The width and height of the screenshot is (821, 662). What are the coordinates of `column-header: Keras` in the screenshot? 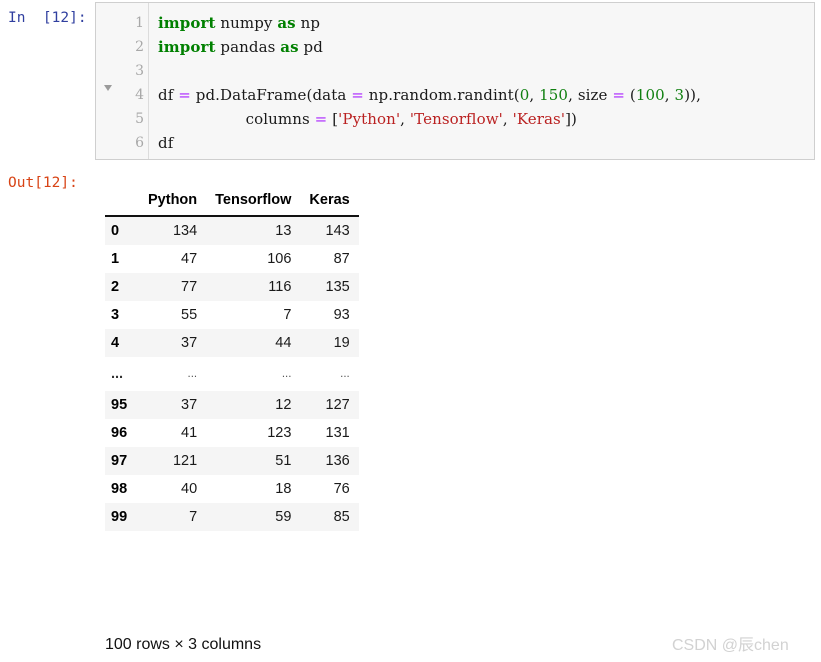 It's located at (329, 202).